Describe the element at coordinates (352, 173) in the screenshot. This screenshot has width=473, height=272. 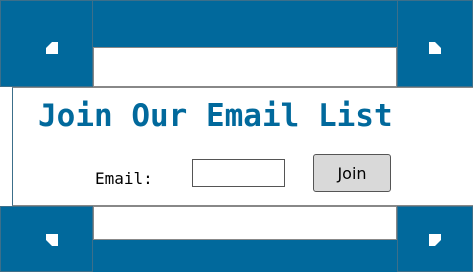
I see `join-button: Join` at that location.